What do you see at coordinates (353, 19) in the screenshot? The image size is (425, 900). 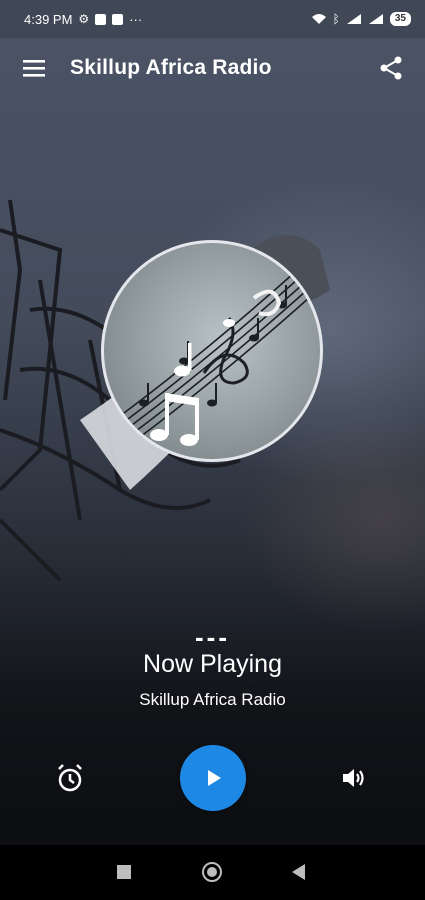 I see `signal-icon` at bounding box center [353, 19].